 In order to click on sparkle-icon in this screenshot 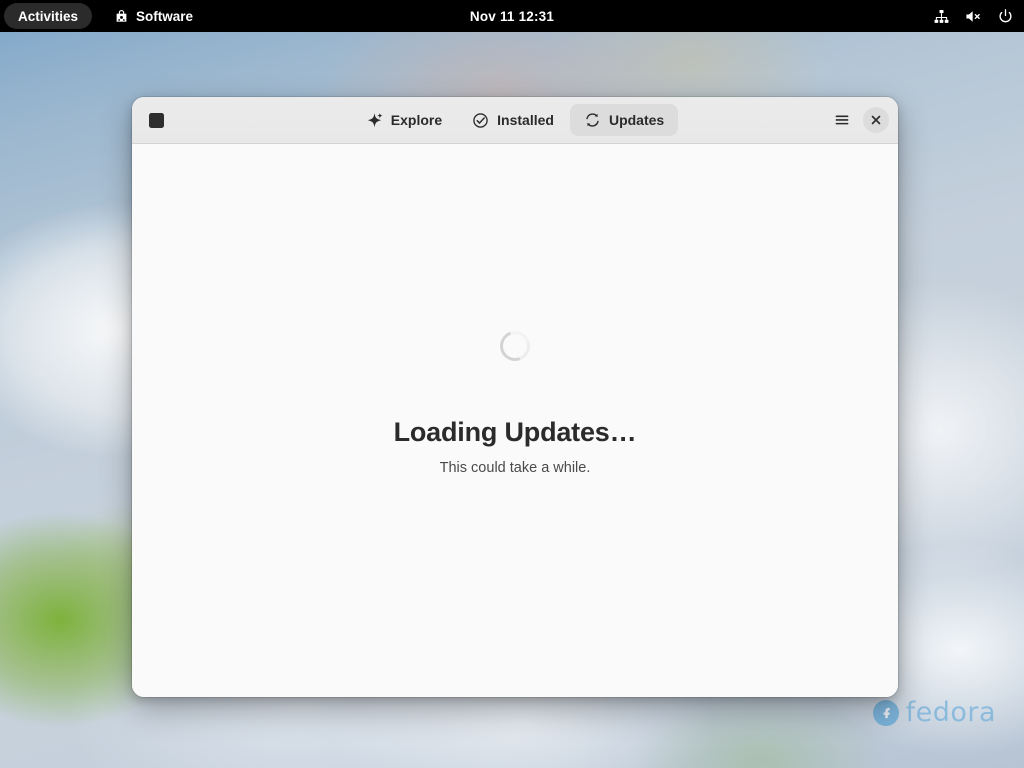, I will do `click(374, 120)`.